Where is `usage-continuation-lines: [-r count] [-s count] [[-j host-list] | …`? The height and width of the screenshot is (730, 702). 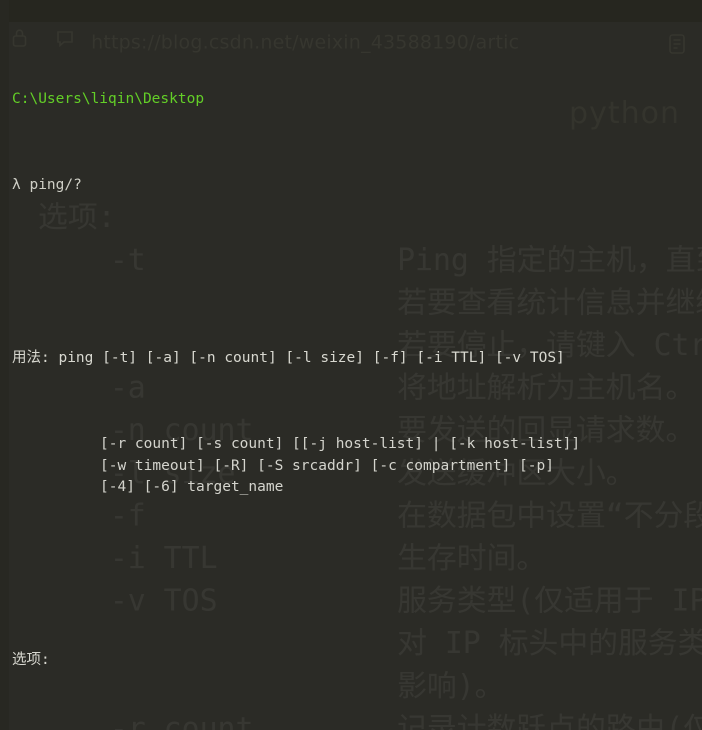
usage-continuation-lines: [-r count] [-s count] [[-j host-list] | … is located at coordinates (357, 466).